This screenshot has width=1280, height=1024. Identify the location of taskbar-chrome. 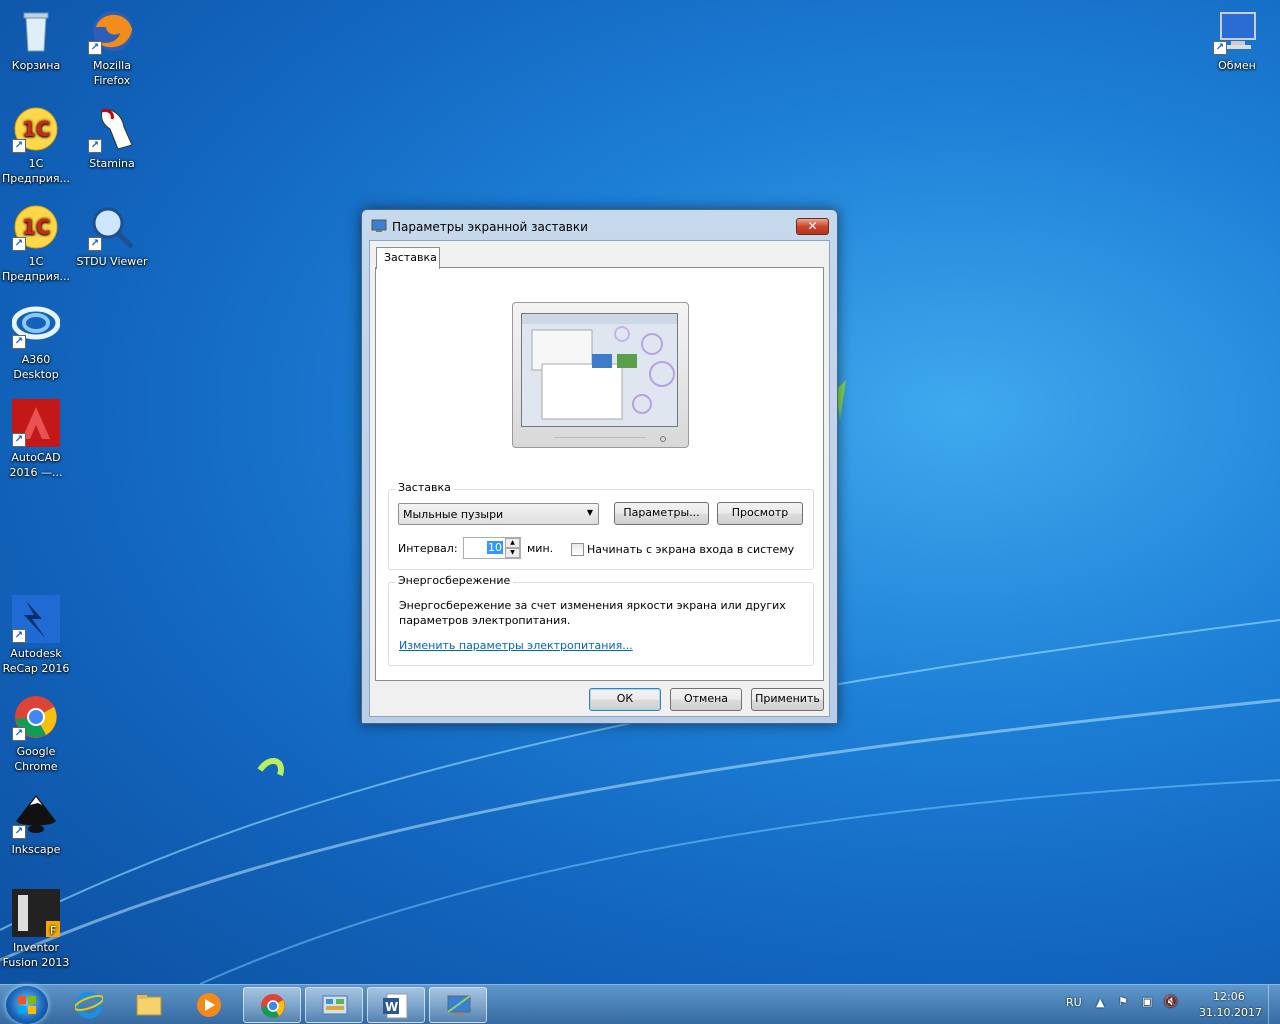
(272, 1005).